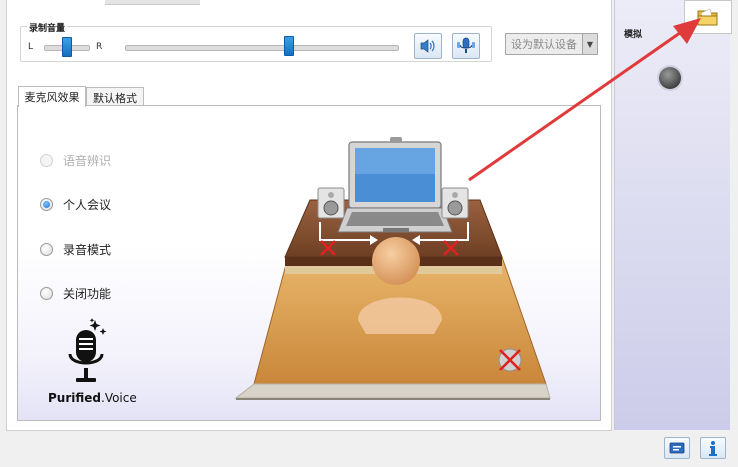  I want to click on option-speech-recognition-label: 语音辨识, so click(87, 161).